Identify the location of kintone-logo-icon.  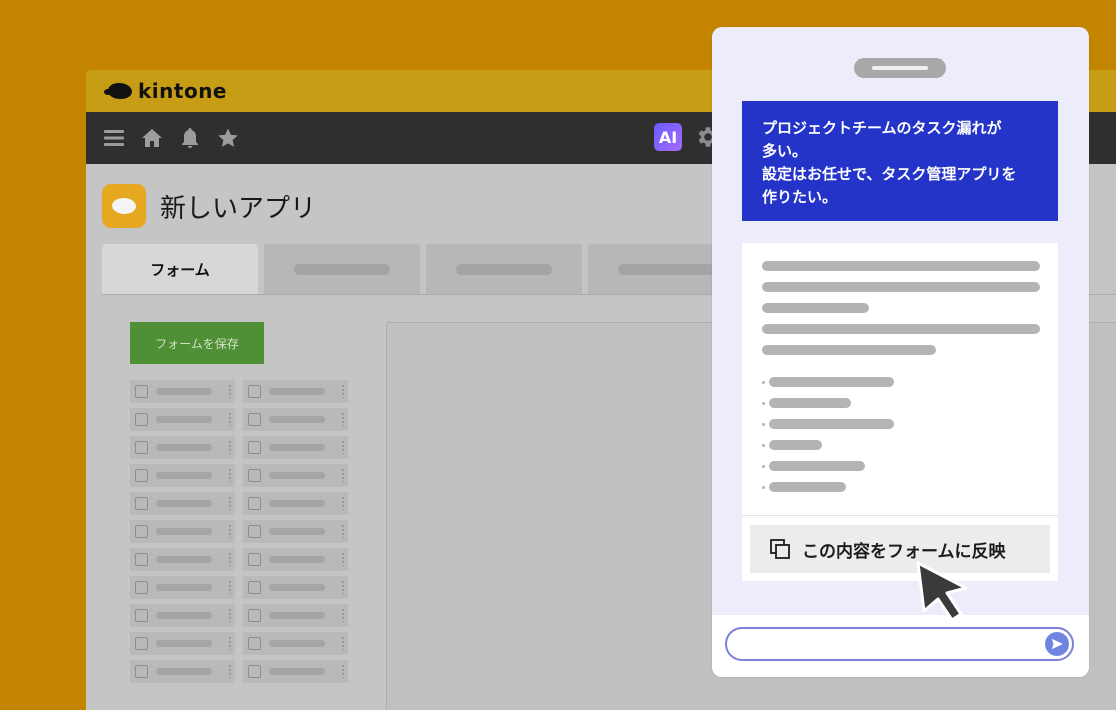
(118, 91).